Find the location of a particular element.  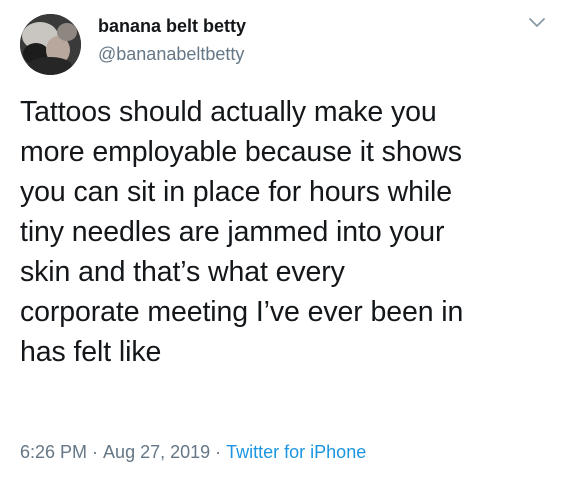

tweet-meta: 6:26 PM · Aug 27, 2019 · Twitter for iPhone is located at coordinates (193, 452).